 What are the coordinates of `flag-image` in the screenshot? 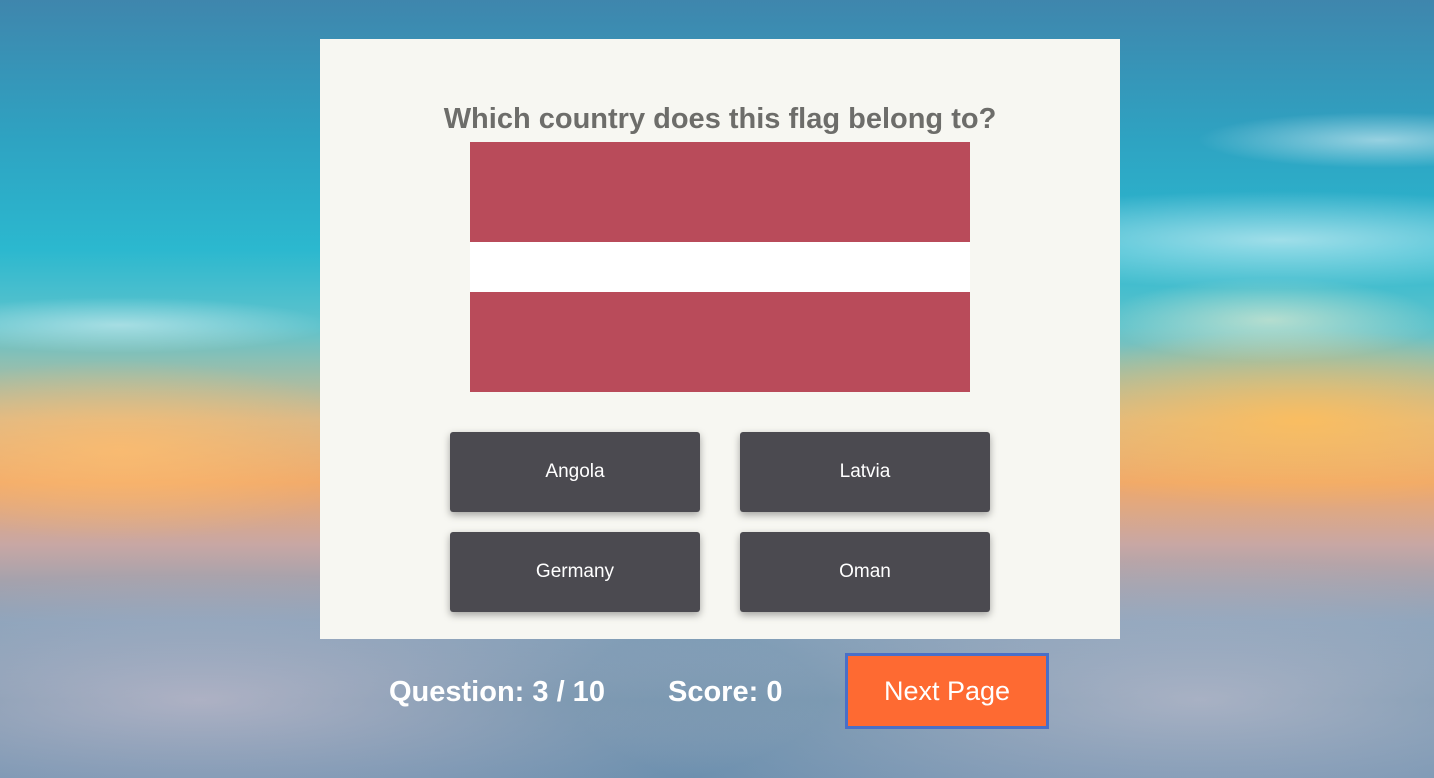 It's located at (720, 267).